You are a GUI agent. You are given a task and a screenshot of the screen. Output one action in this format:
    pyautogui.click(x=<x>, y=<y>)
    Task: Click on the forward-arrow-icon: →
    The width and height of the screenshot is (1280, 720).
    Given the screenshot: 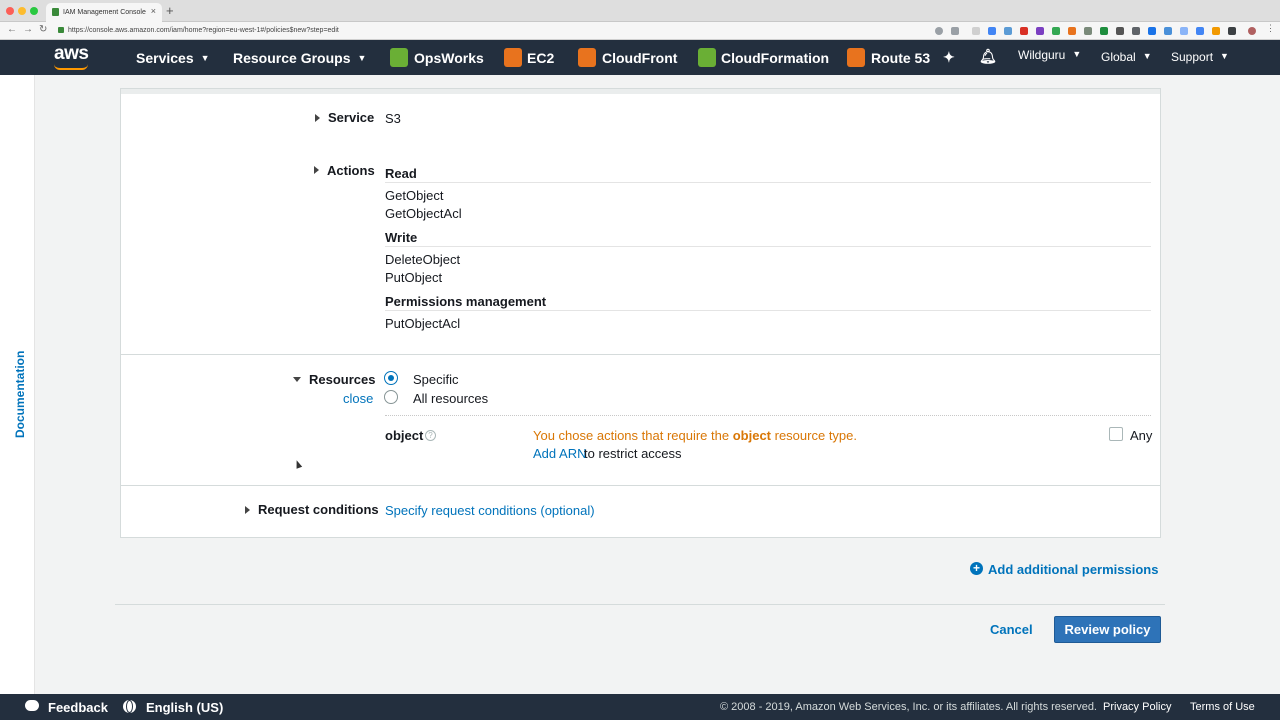 What is the action you would take?
    pyautogui.click(x=28, y=29)
    